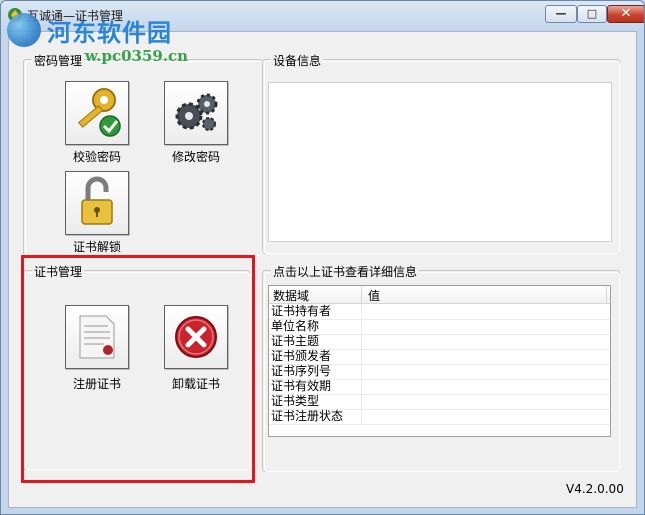  I want to click on close-icon: ✕, so click(626, 13).